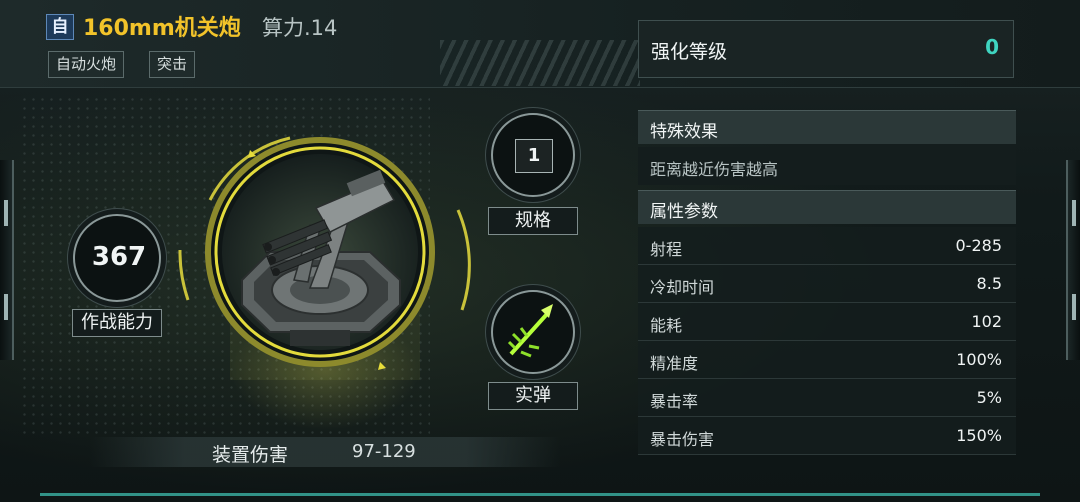  Describe the element at coordinates (827, 436) in the screenshot. I see `param-row-crit-damage: 暴击伤害 150%` at that location.